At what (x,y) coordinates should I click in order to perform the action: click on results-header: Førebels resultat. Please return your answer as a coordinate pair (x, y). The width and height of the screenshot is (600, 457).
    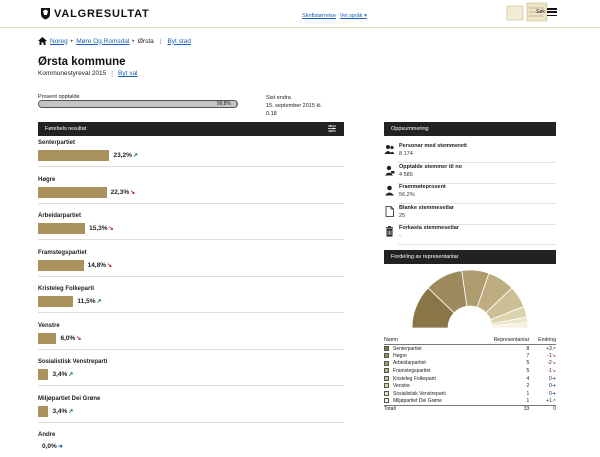
    Looking at the image, I should click on (191, 129).